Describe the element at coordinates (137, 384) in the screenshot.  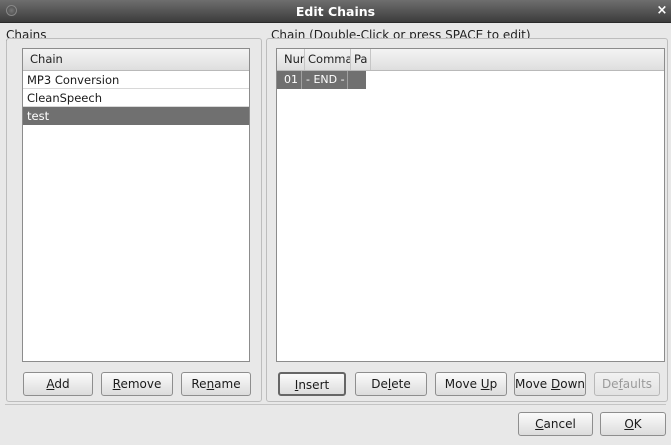
I see `remove-button: Remove` at that location.